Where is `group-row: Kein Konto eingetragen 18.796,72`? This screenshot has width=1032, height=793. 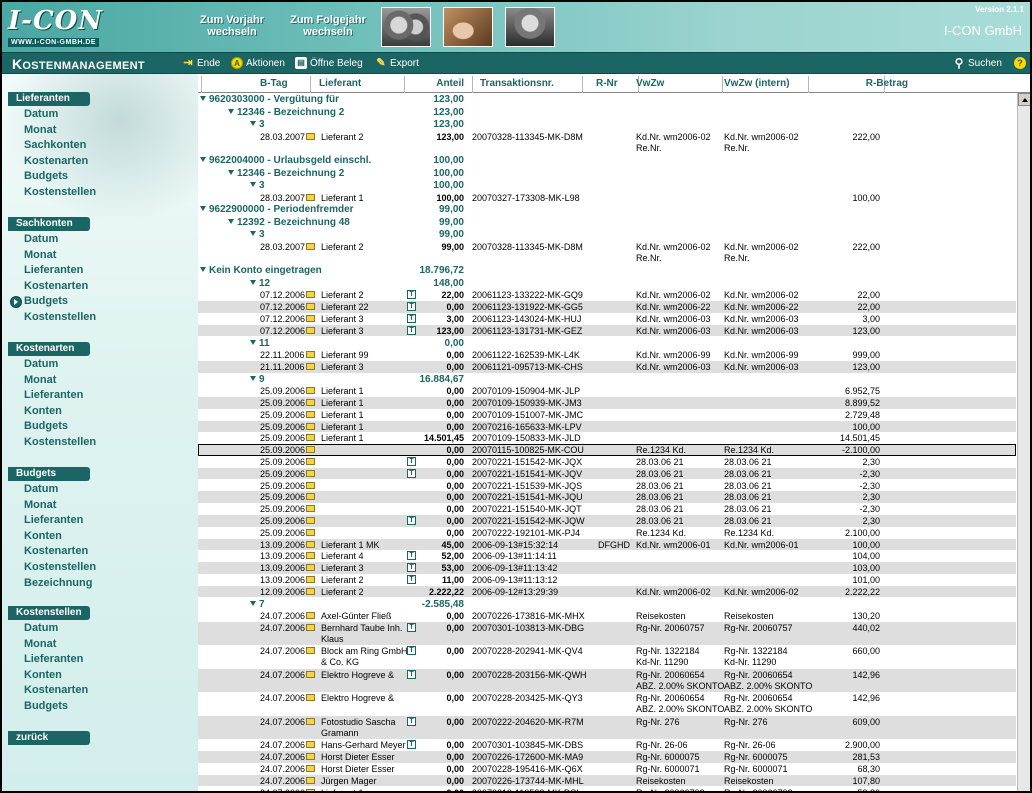
group-row: Kein Konto eingetragen 18.796,72 is located at coordinates (607, 270).